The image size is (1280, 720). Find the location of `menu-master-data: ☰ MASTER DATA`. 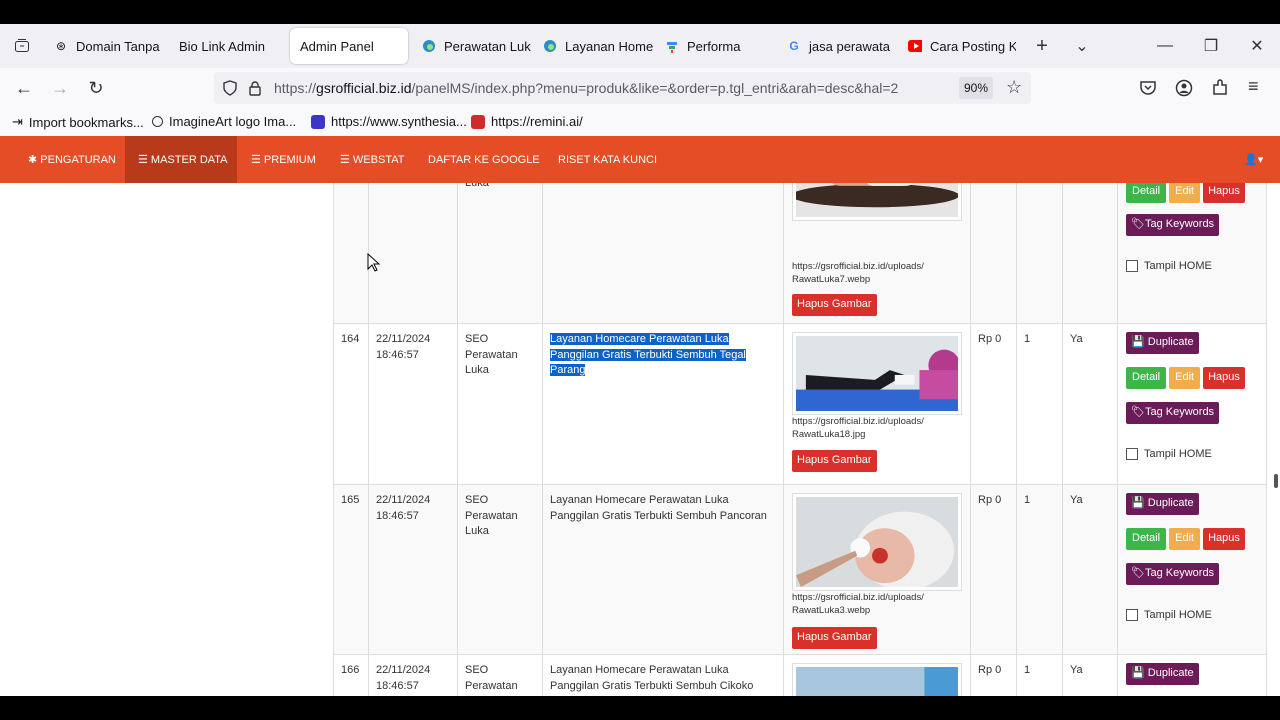

menu-master-data: ☰ MASTER DATA is located at coordinates (181, 159).